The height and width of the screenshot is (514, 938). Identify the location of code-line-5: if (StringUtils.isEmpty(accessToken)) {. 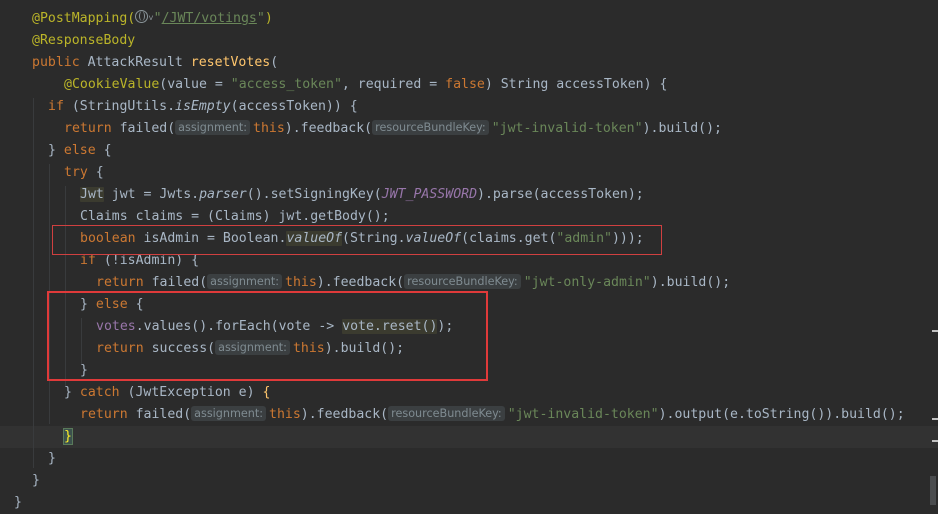
(203, 106).